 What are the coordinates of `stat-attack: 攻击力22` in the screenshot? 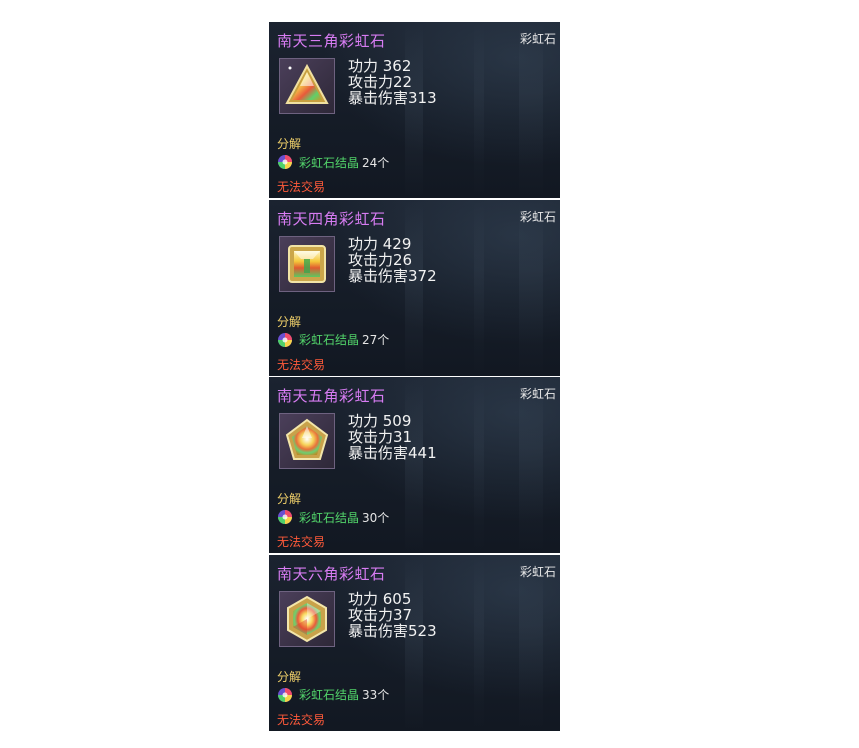 It's located at (380, 82).